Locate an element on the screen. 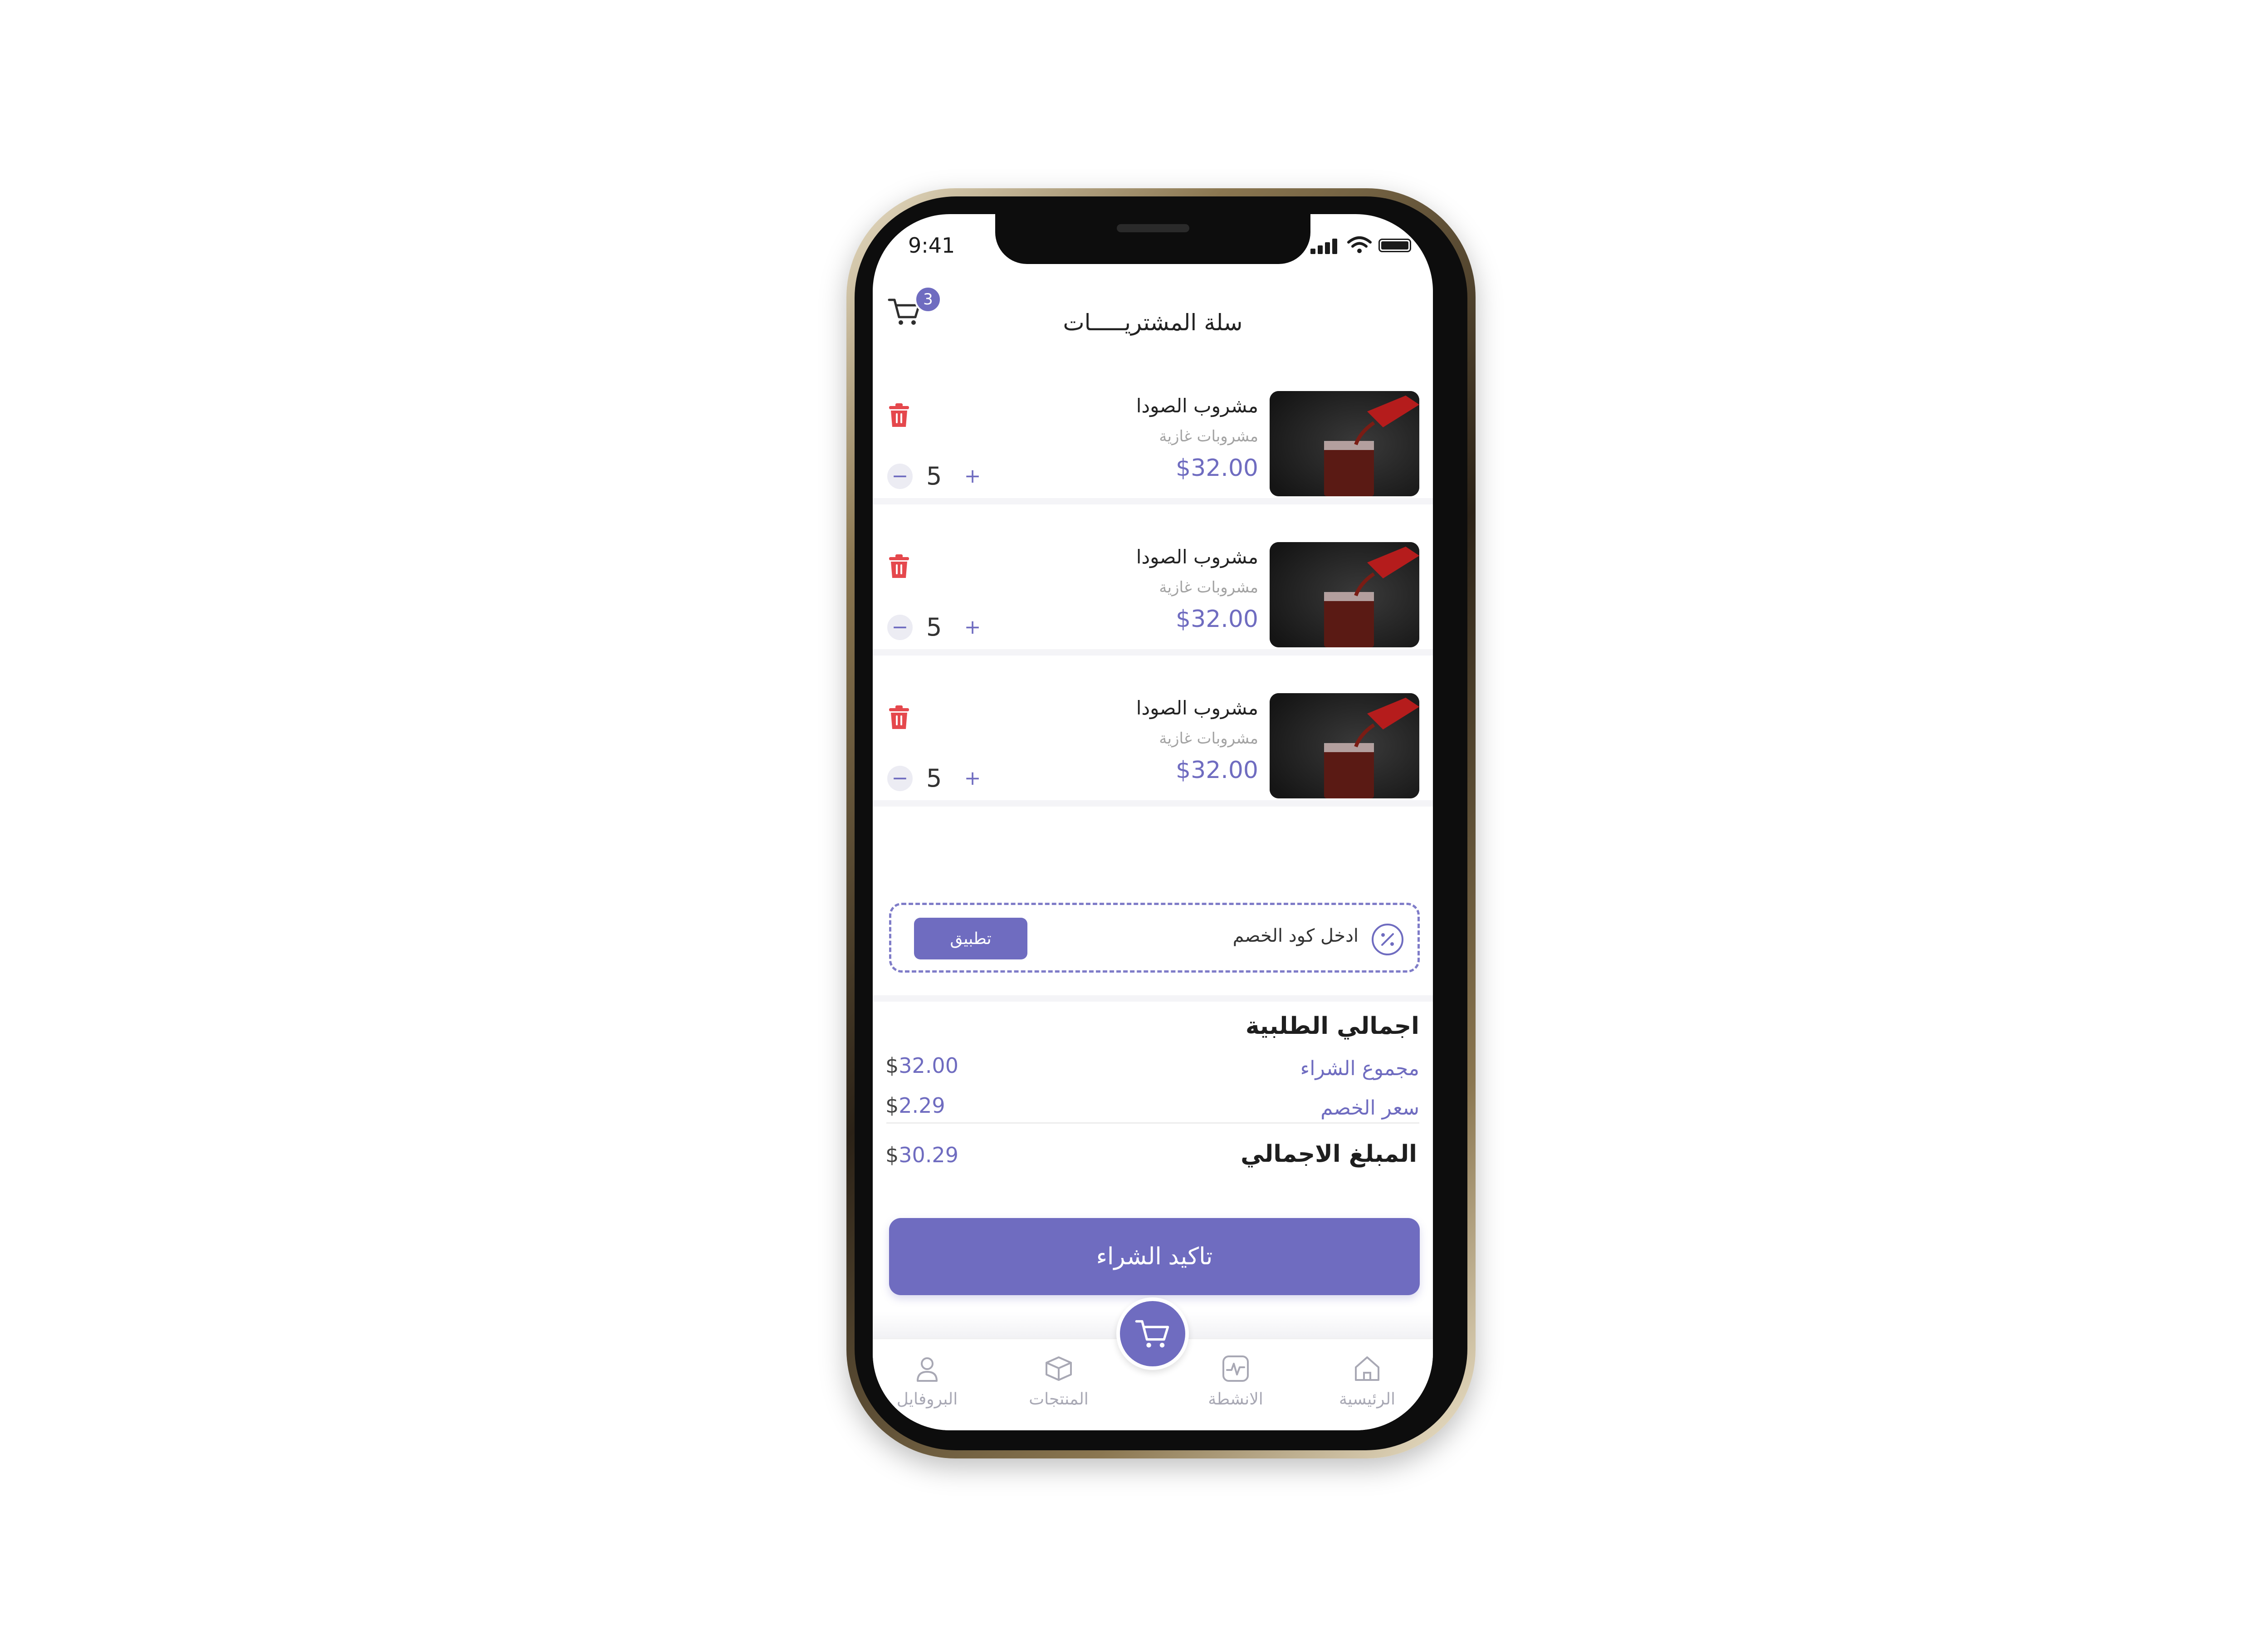  confirm-purchase-button: تاكيد الشراء is located at coordinates (1154, 1256).